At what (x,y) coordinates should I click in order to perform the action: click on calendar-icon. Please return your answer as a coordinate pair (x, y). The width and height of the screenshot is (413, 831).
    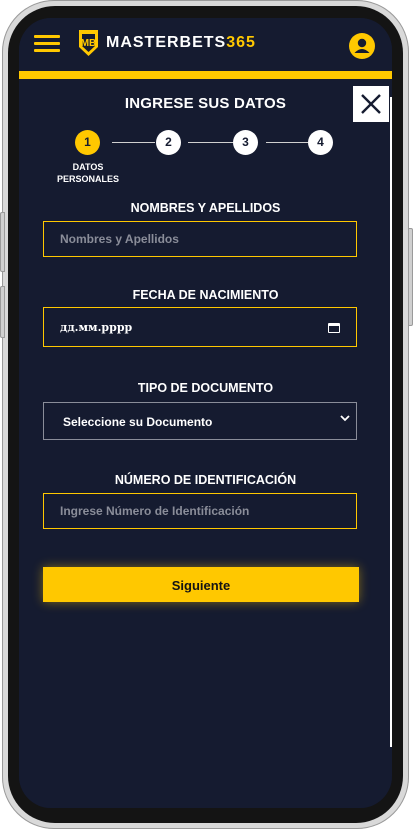
    Looking at the image, I should click on (334, 328).